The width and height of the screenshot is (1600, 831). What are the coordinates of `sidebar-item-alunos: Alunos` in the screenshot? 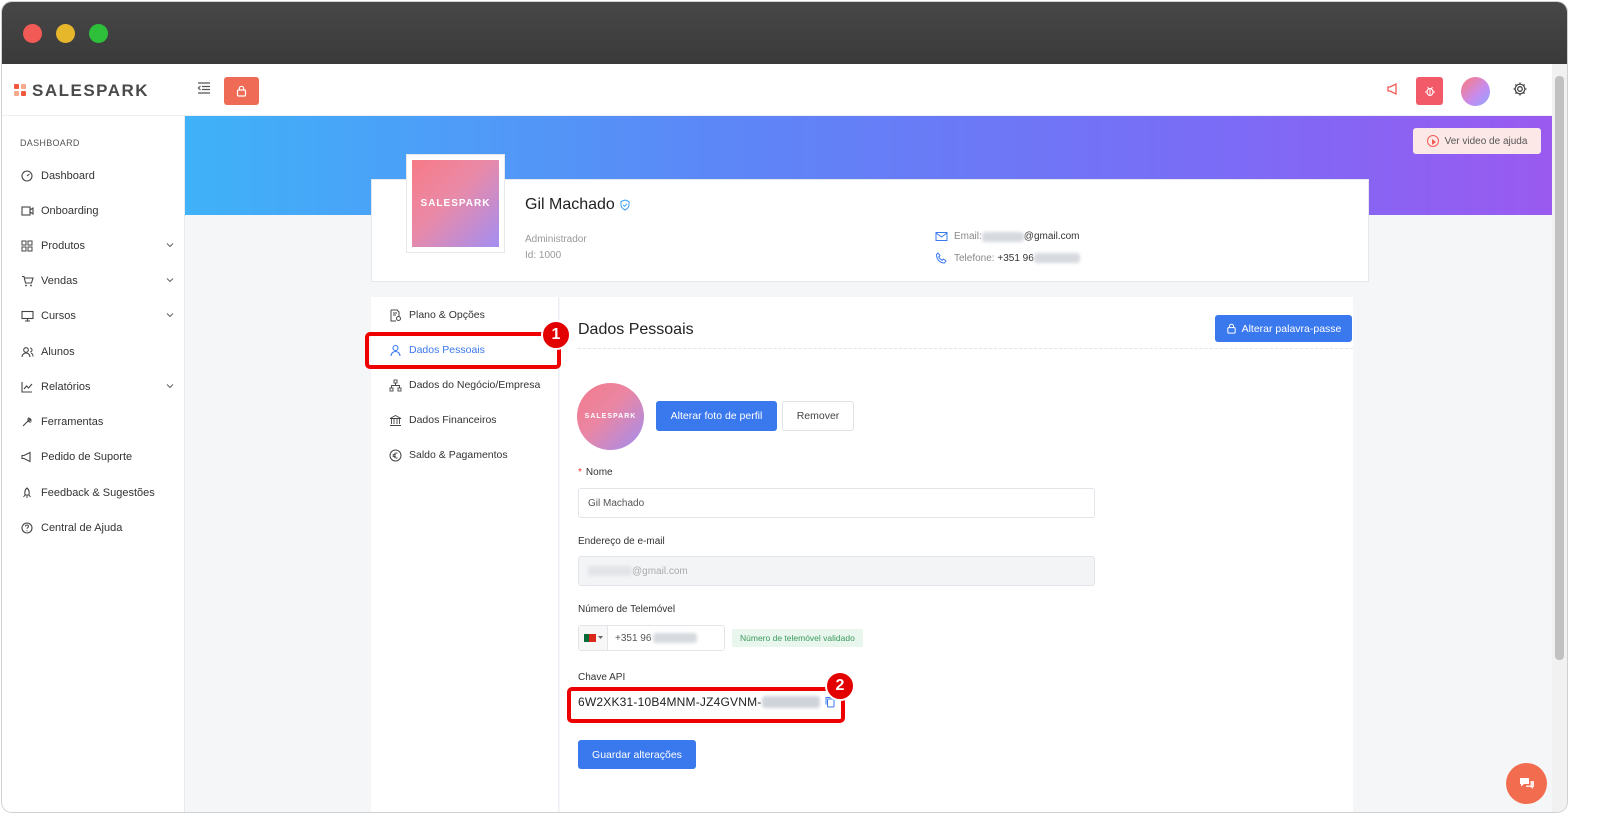 It's located at (97, 352).